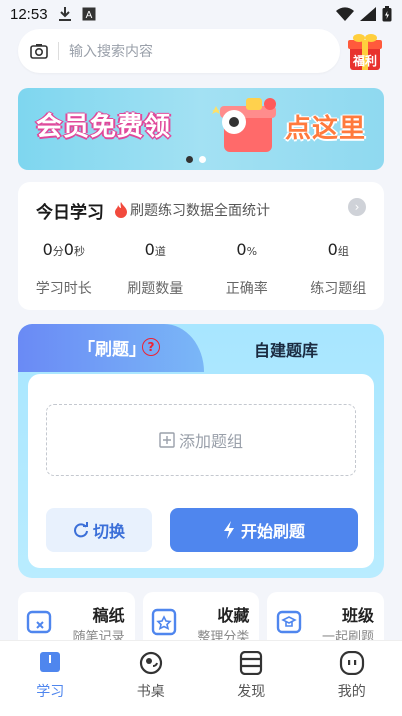 Image resolution: width=402 pixels, height=716 pixels. I want to click on study-icon, so click(50, 662).